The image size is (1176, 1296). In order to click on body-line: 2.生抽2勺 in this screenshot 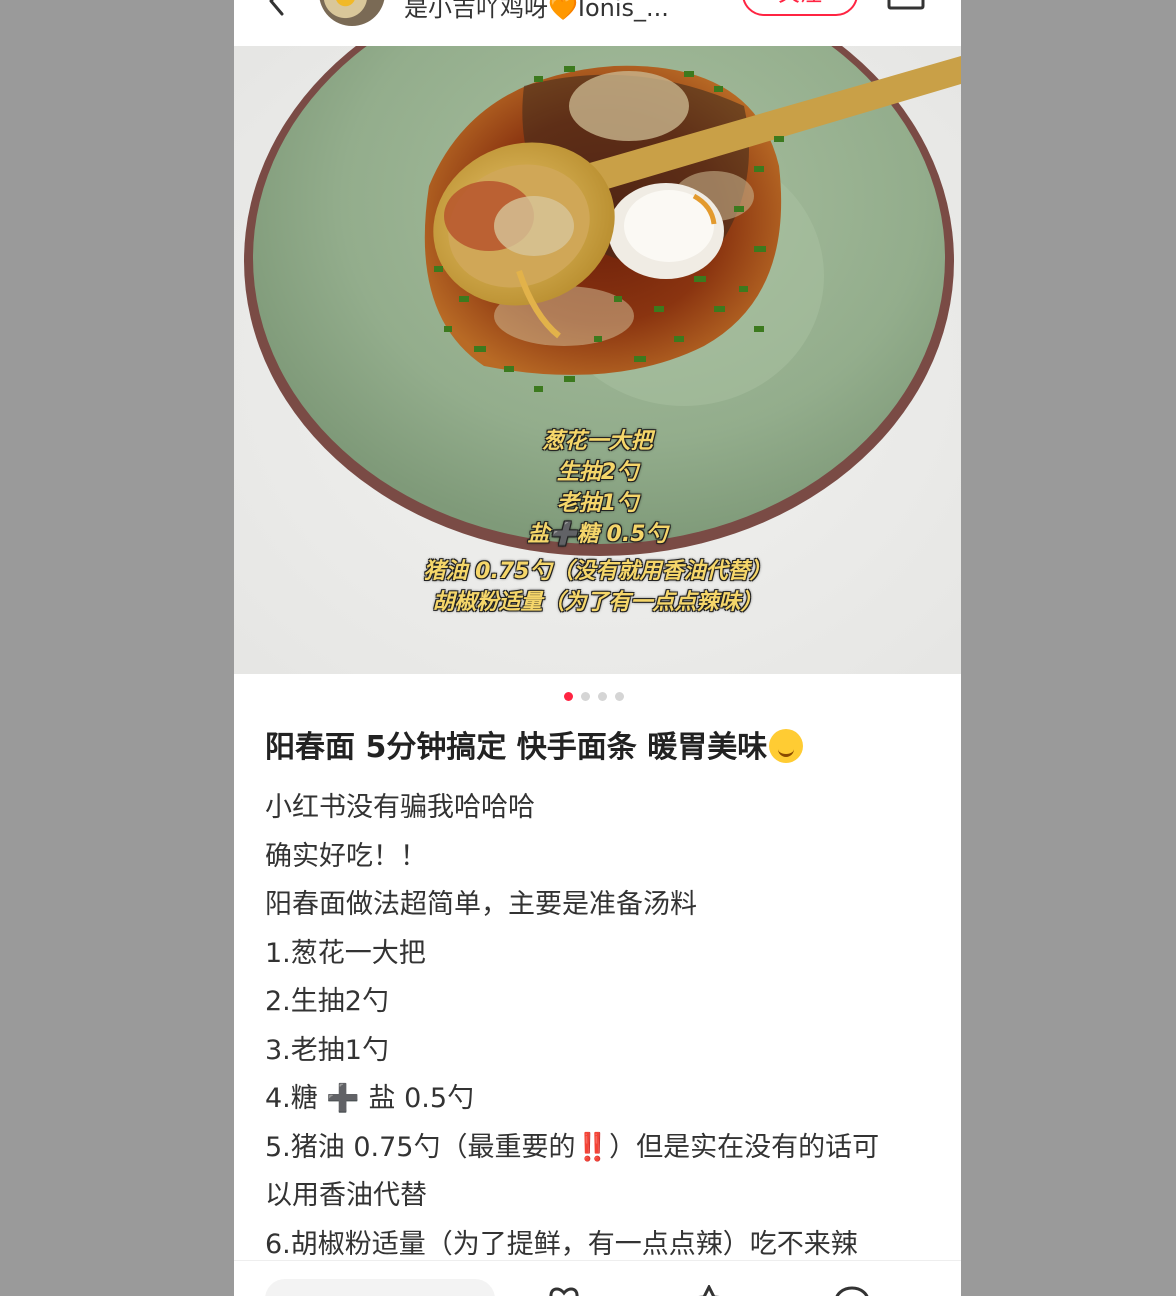, I will do `click(327, 1001)`.